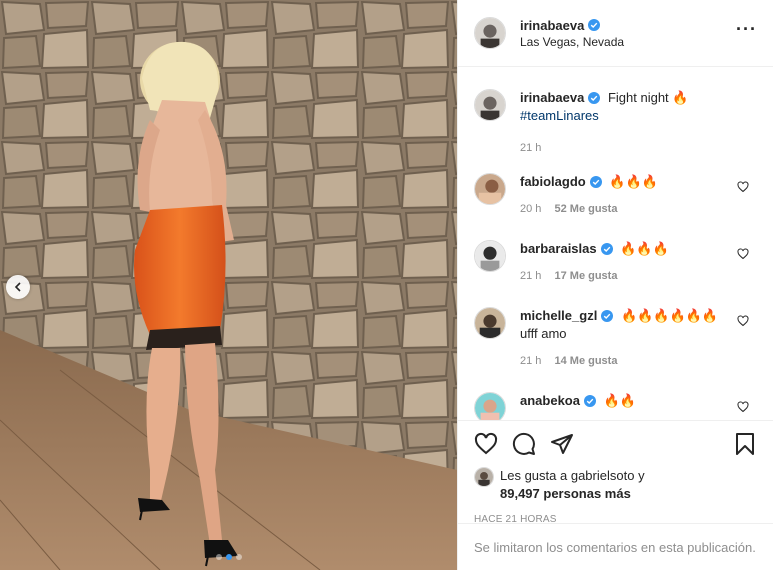  Describe the element at coordinates (560, 98) in the screenshot. I see `caption-username: irinabaeva` at that location.